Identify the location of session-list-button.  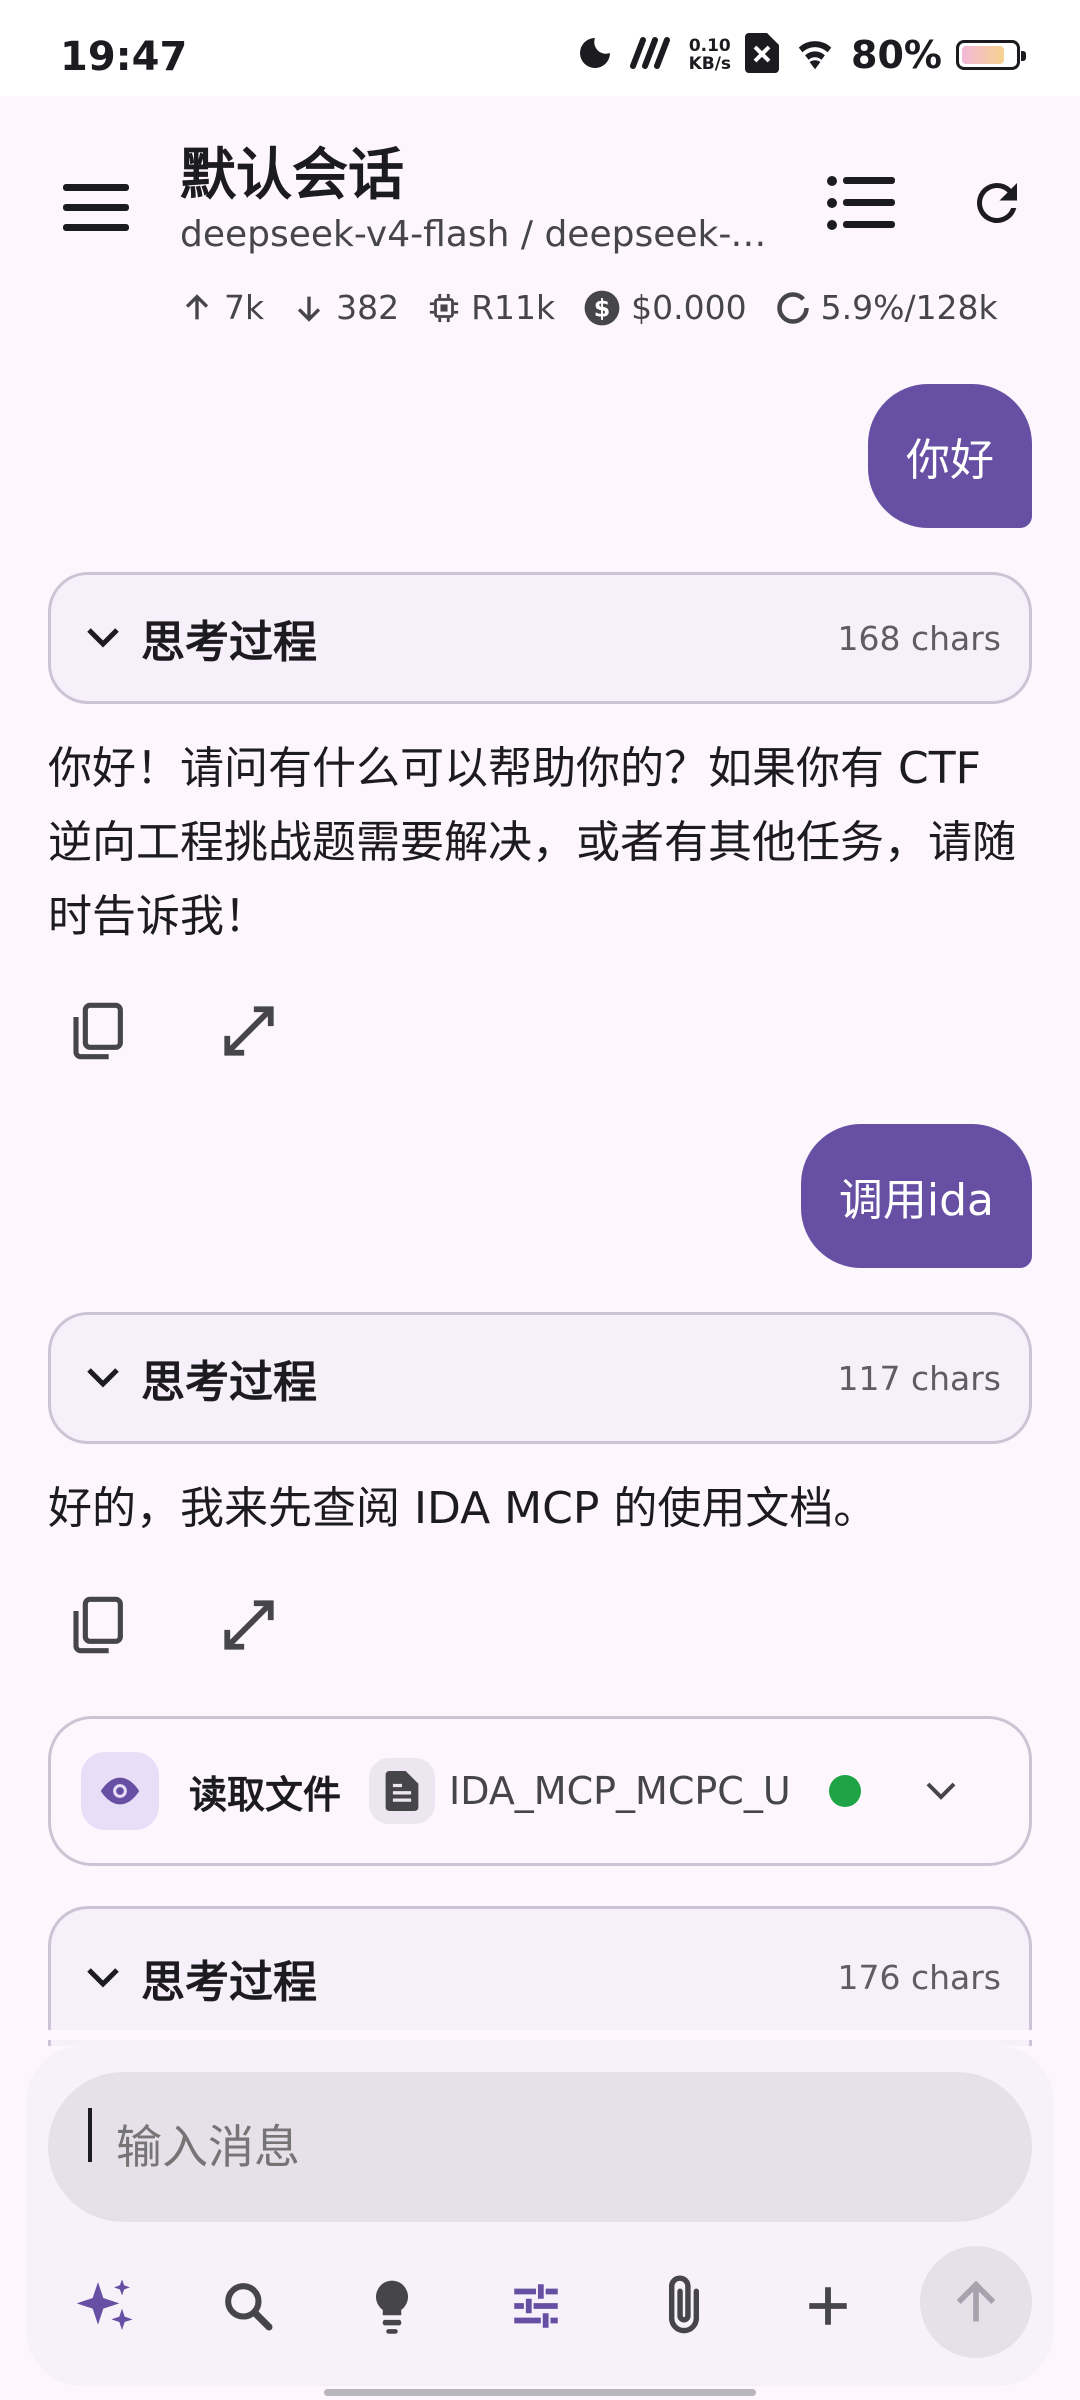
(861, 203).